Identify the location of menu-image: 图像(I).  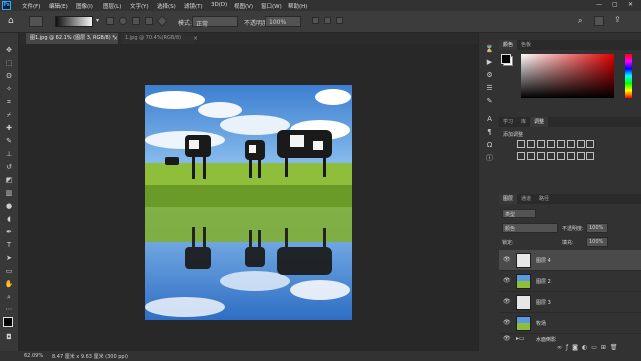
(84, 6).